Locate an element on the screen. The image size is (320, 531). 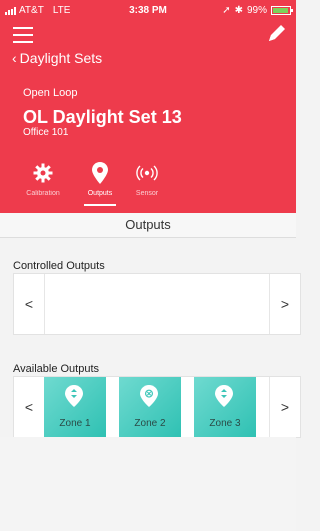
battery-fill is located at coordinates (280, 10).